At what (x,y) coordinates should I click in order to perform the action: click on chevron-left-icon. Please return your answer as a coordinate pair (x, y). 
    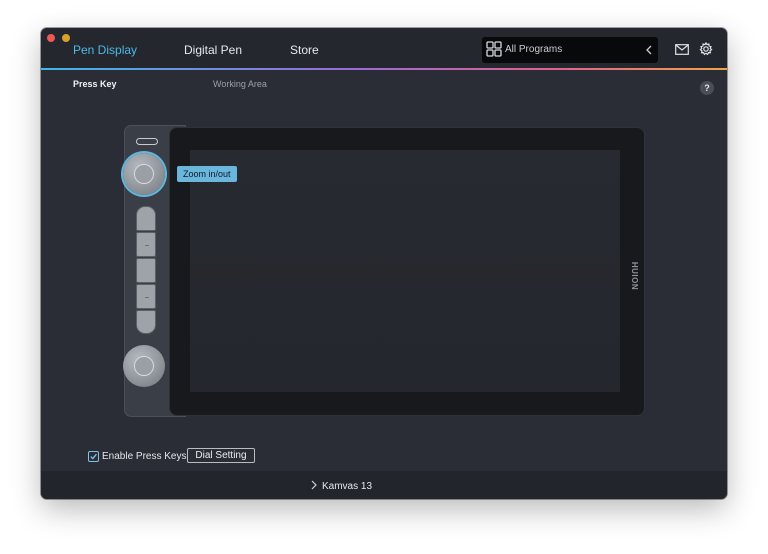
    Looking at the image, I should click on (649, 50).